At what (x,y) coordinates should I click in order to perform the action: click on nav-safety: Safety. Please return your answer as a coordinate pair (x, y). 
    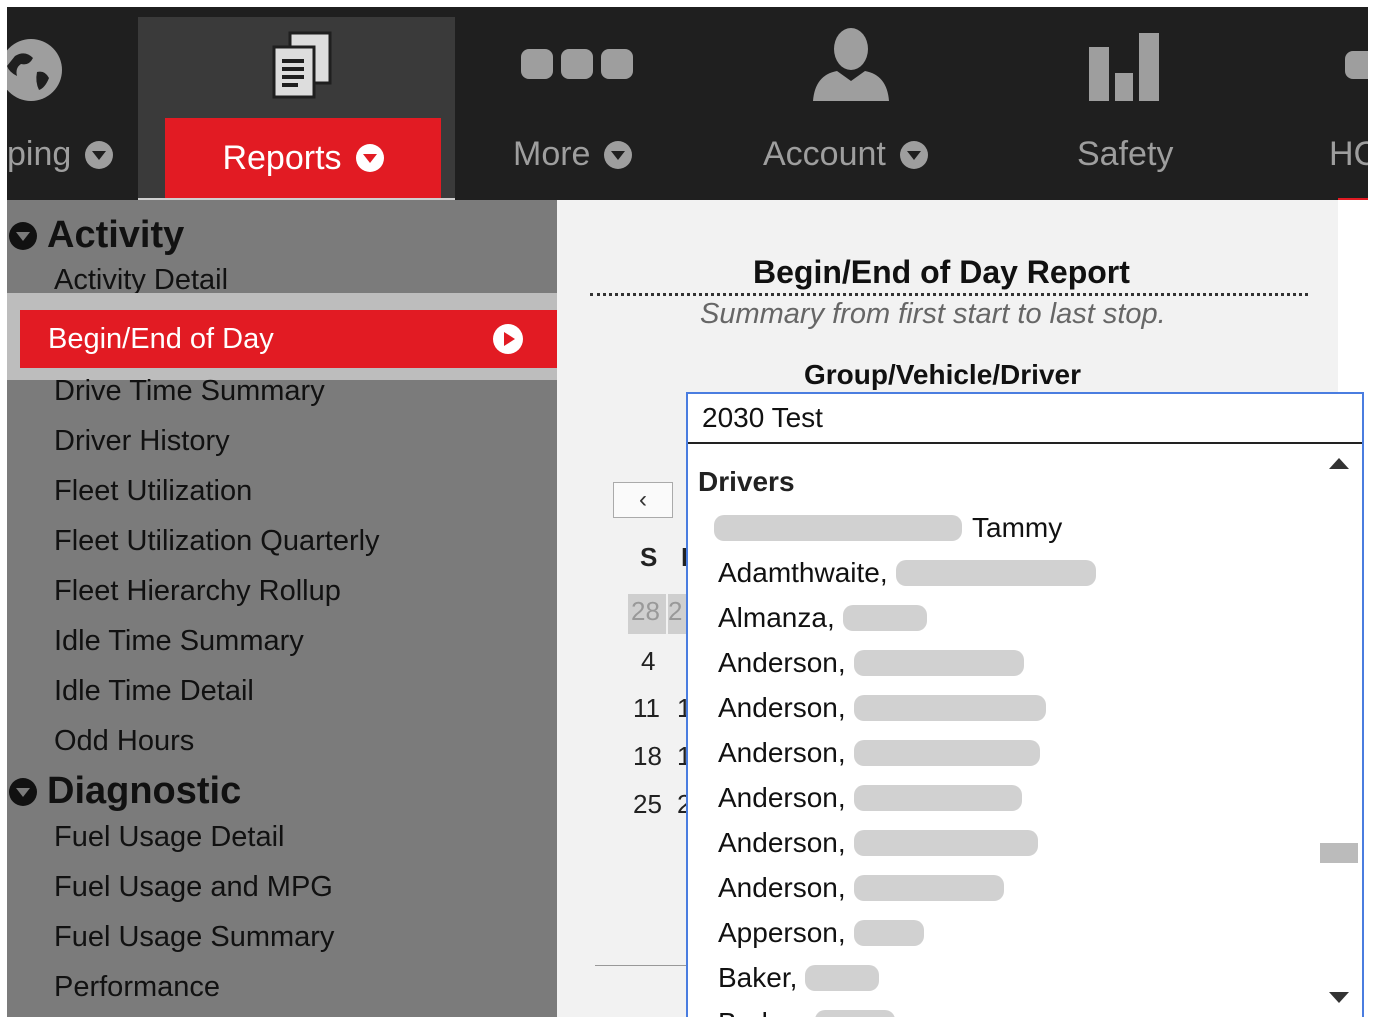
    Looking at the image, I should click on (1132, 103).